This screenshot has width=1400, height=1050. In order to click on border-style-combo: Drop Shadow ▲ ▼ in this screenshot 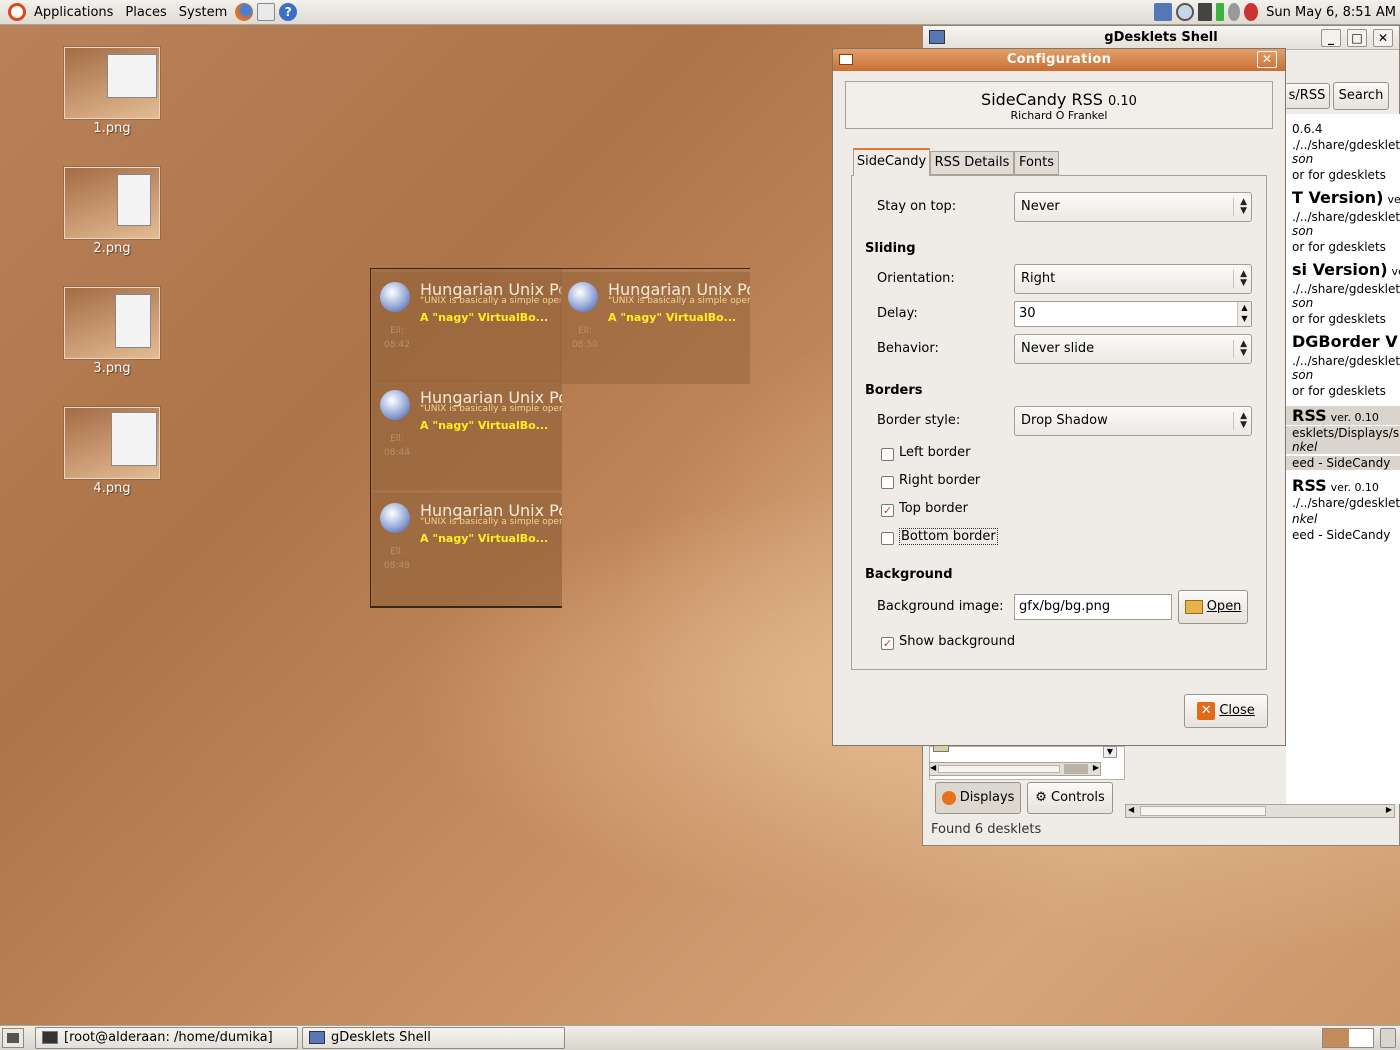, I will do `click(1133, 421)`.